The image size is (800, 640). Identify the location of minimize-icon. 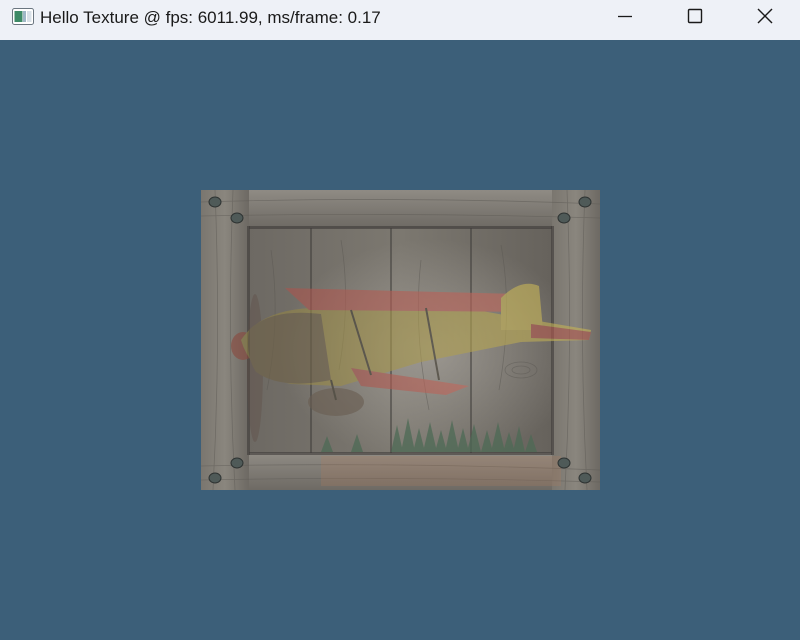
(625, 18).